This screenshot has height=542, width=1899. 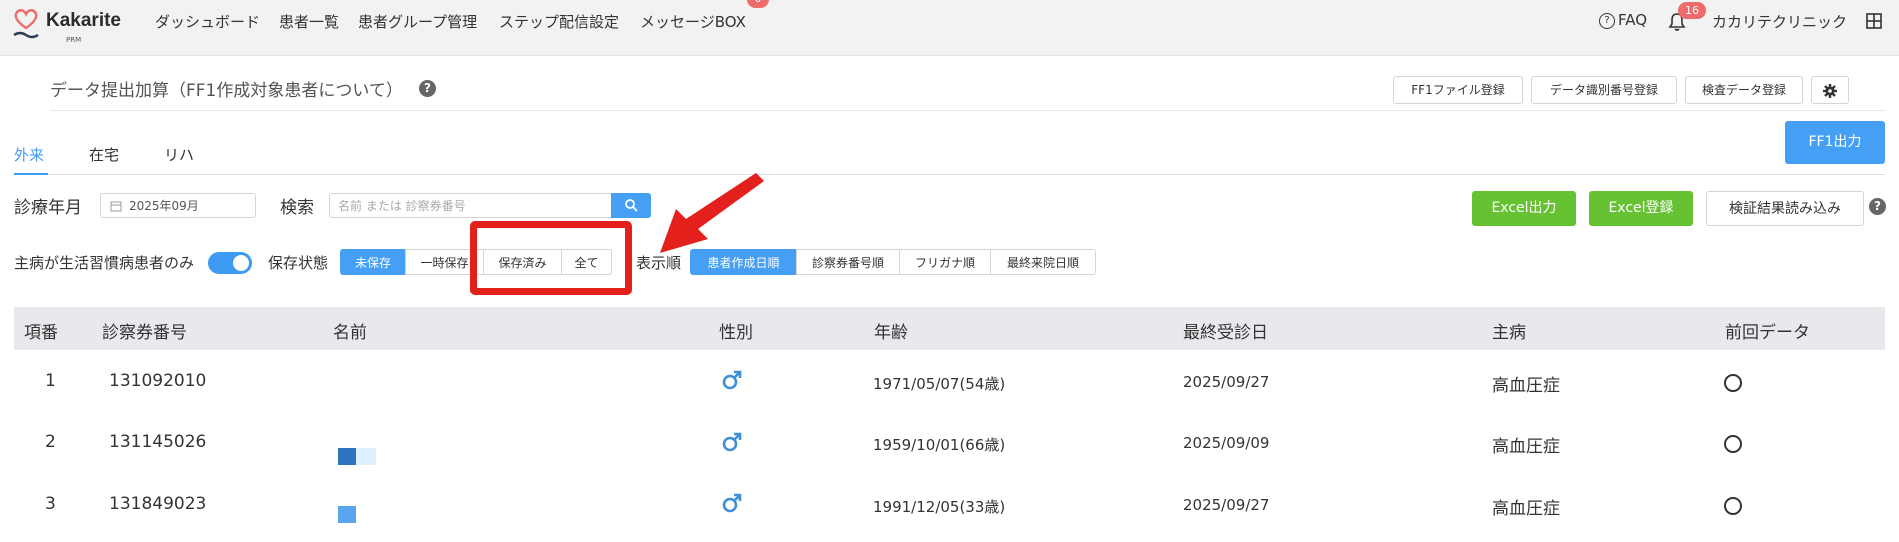 I want to click on brand-logo: Kakarite PRM, so click(x=72, y=26).